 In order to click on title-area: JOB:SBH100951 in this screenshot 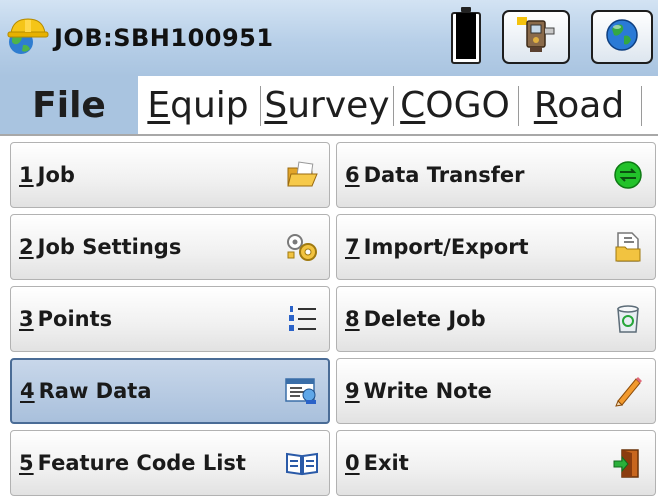, I will do `click(140, 38)`.